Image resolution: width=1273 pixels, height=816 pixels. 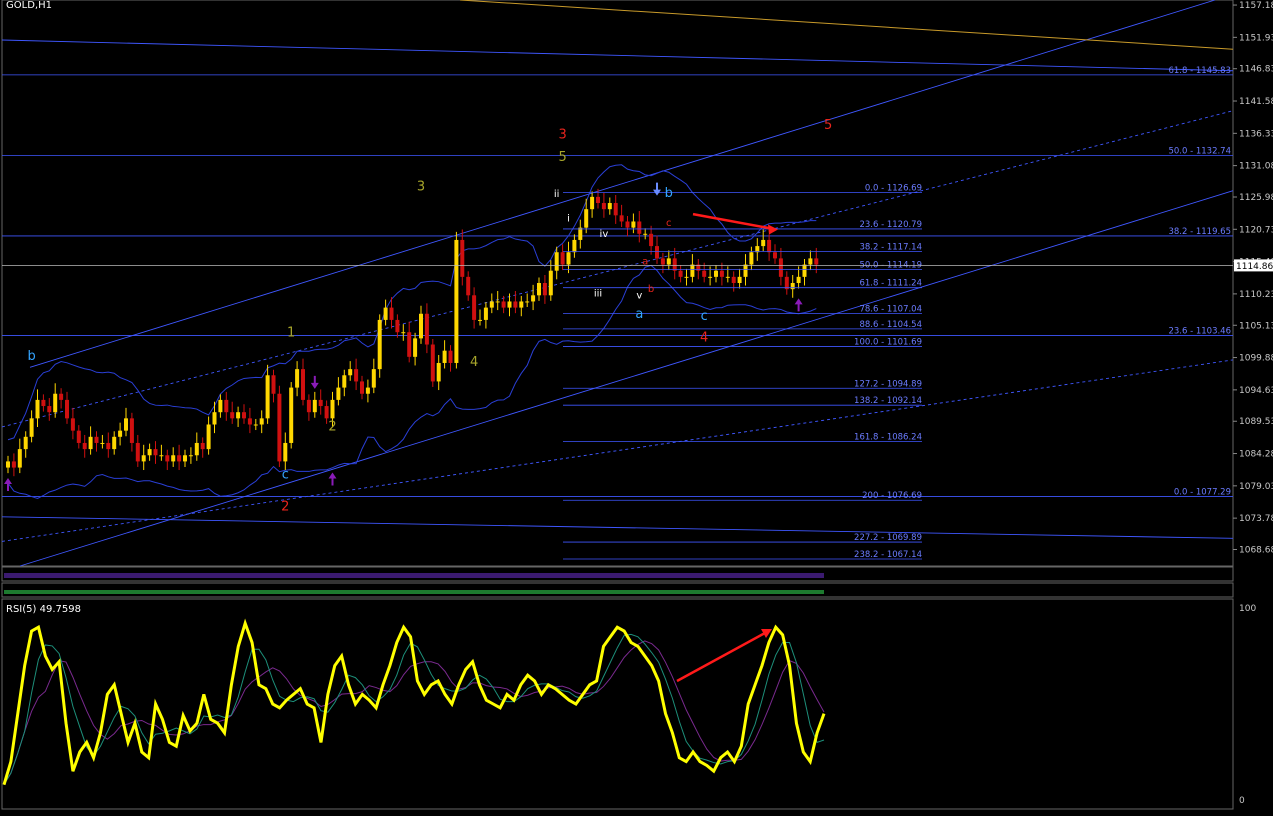 What do you see at coordinates (888, 401) in the screenshot?
I see `fib-level-label: 138.2 - 1092.14` at bounding box center [888, 401].